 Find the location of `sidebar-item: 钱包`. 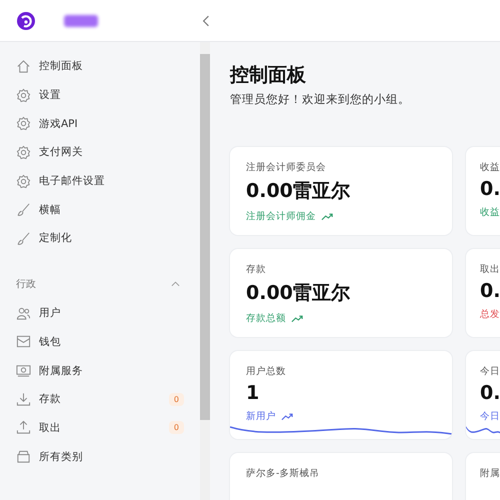

sidebar-item: 钱包 is located at coordinates (100, 342).